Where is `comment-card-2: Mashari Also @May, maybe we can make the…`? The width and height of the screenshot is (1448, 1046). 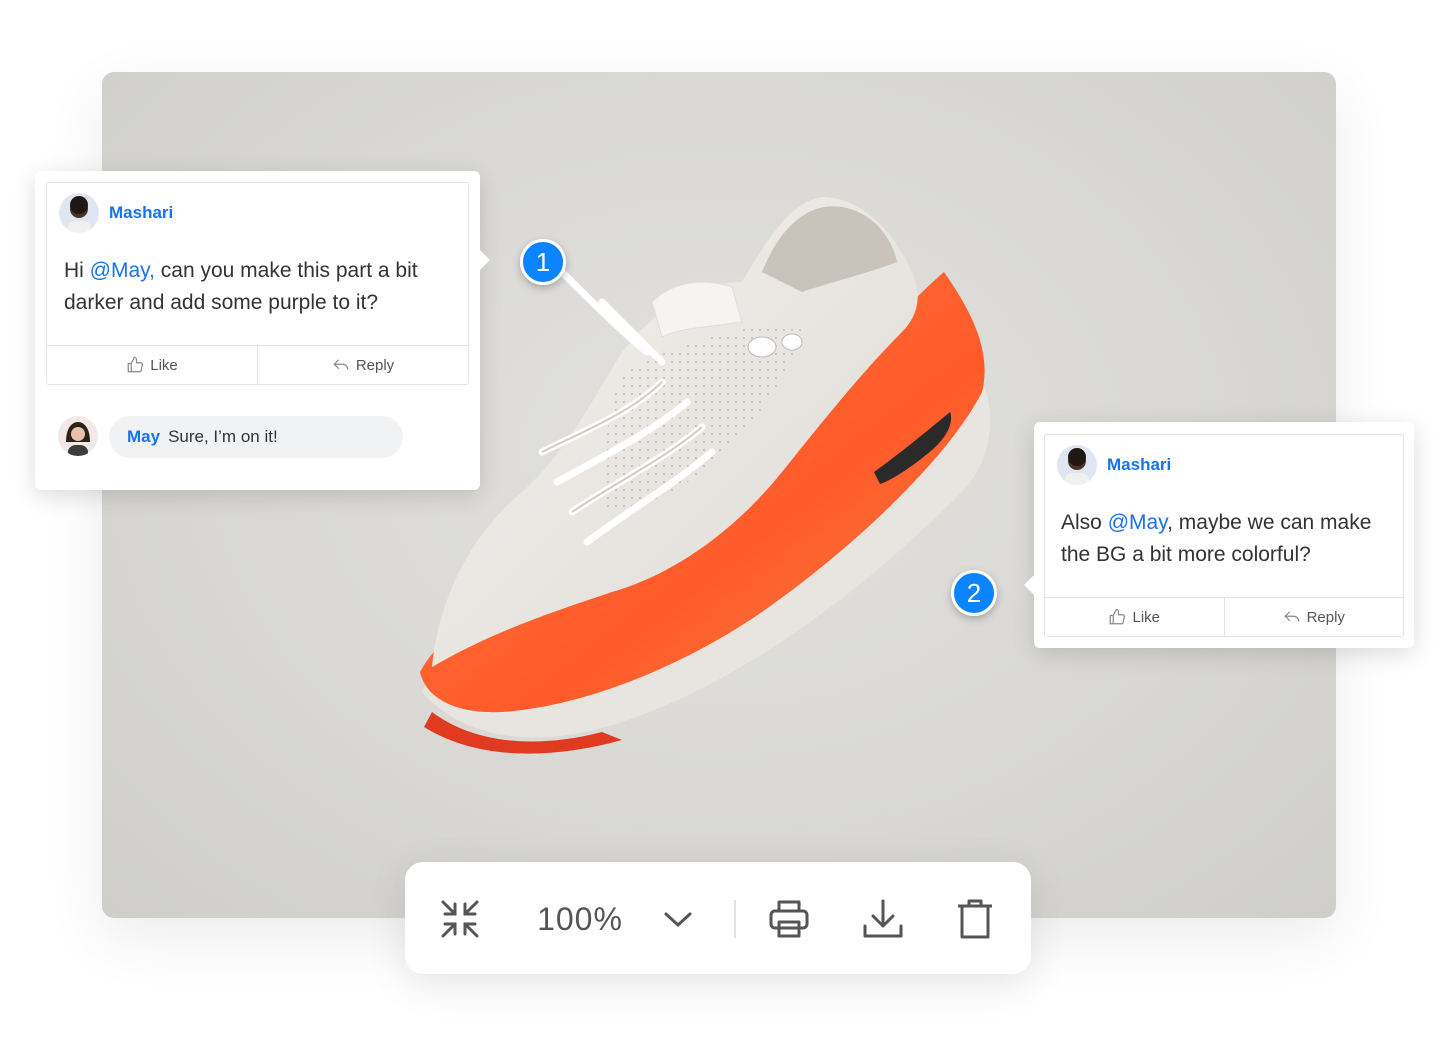
comment-card-2: Mashari Also @May, maybe we can make the… is located at coordinates (1219, 535).